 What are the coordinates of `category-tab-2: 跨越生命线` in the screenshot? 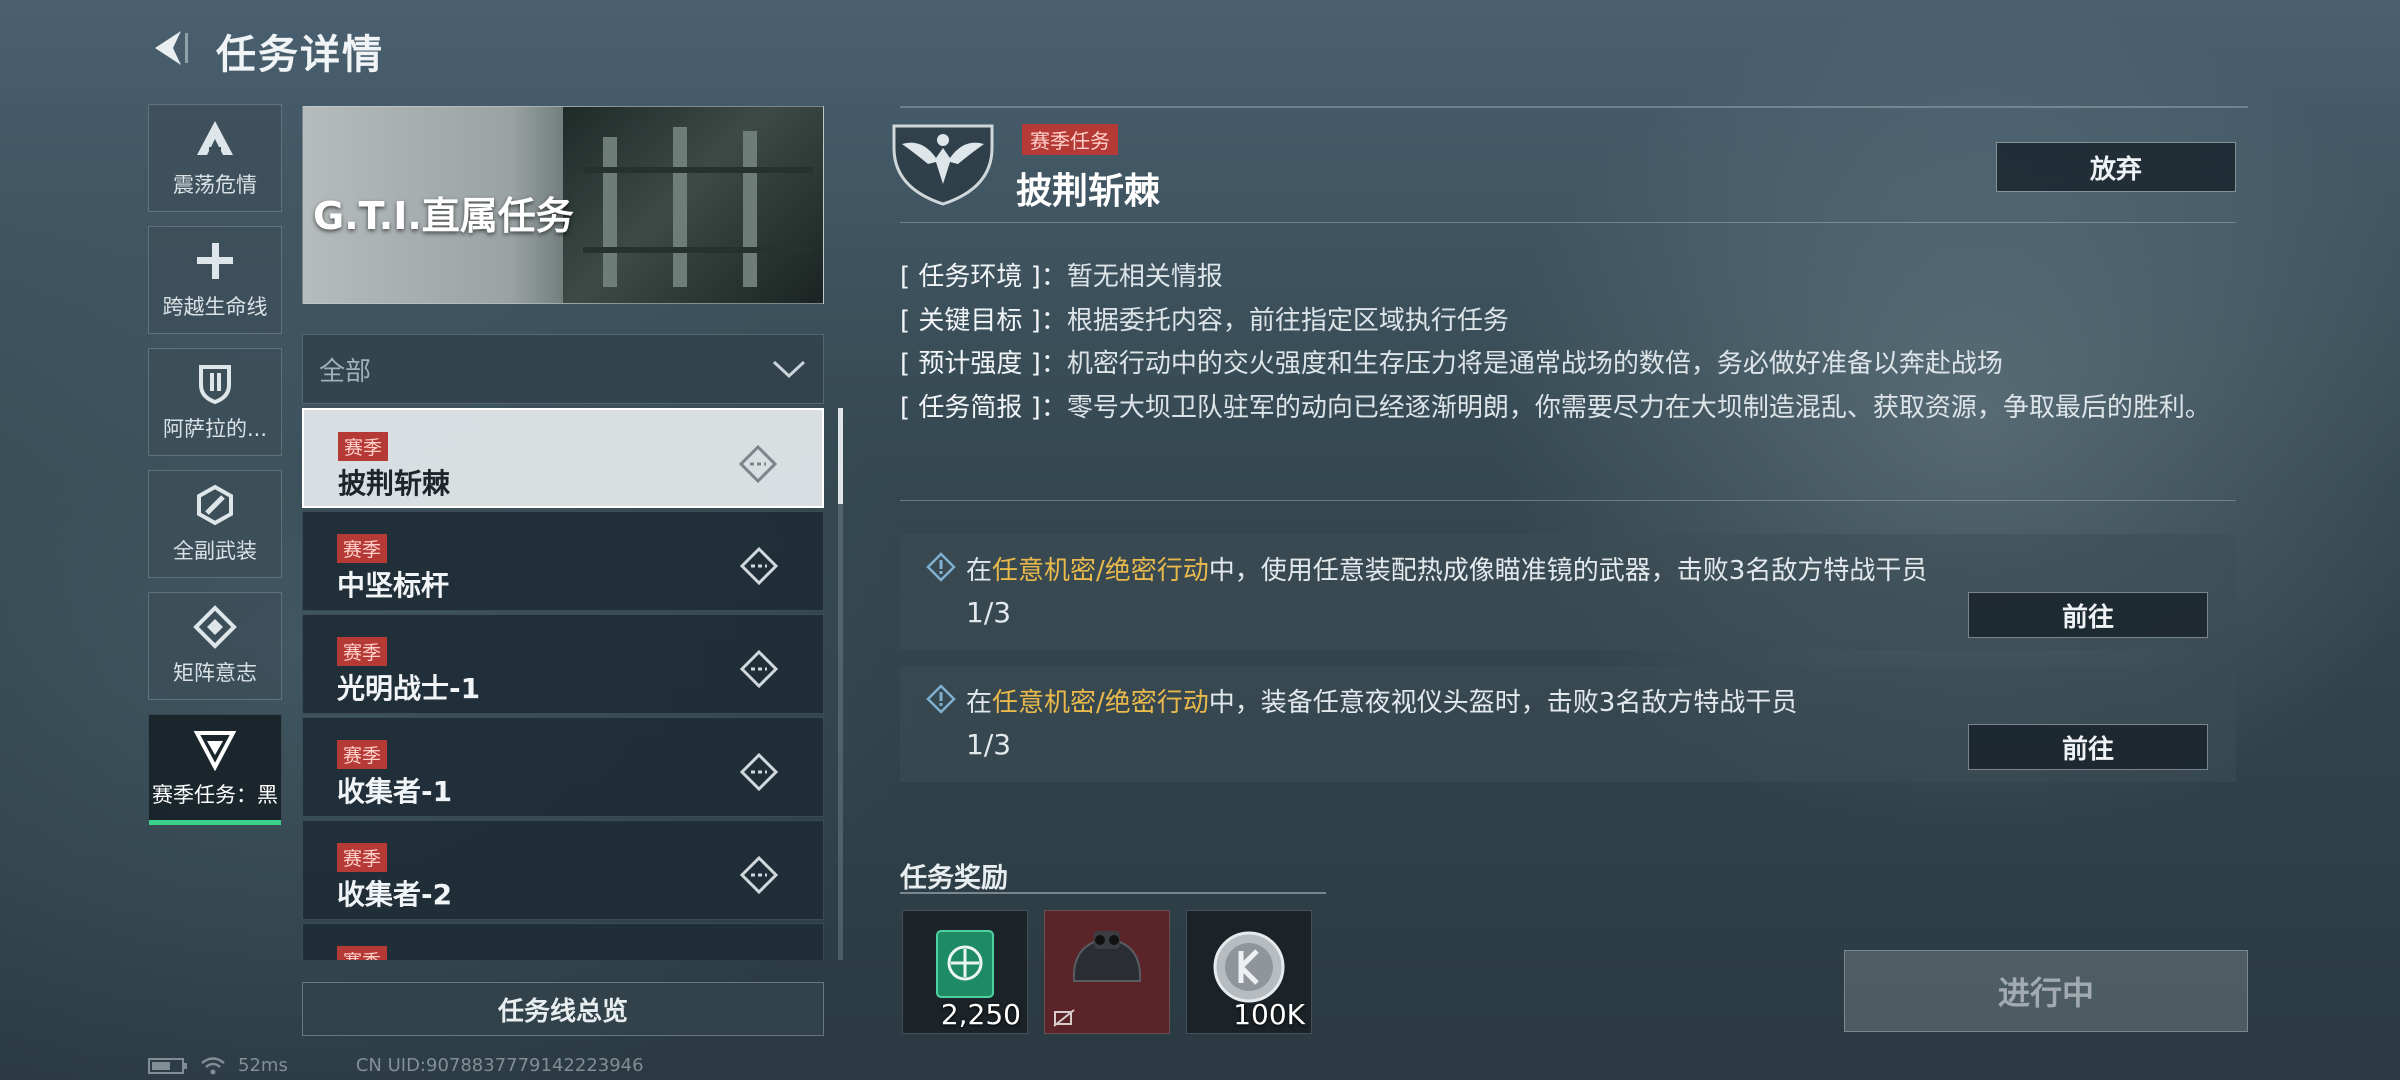 It's located at (215, 280).